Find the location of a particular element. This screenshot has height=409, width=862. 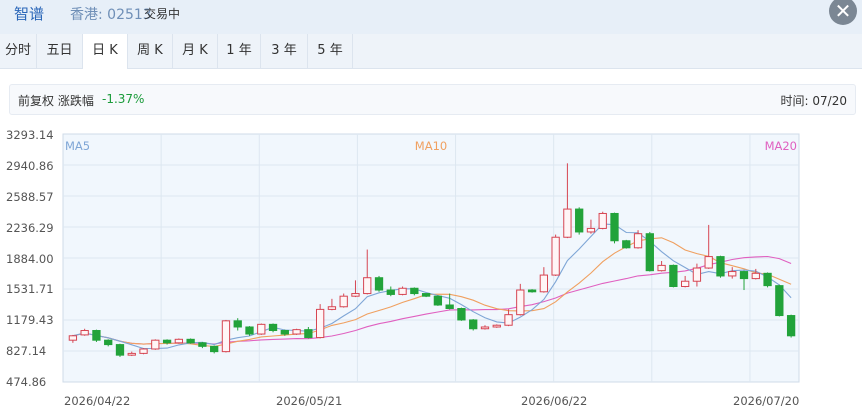

legend-ma5: MA5 is located at coordinates (77, 146).